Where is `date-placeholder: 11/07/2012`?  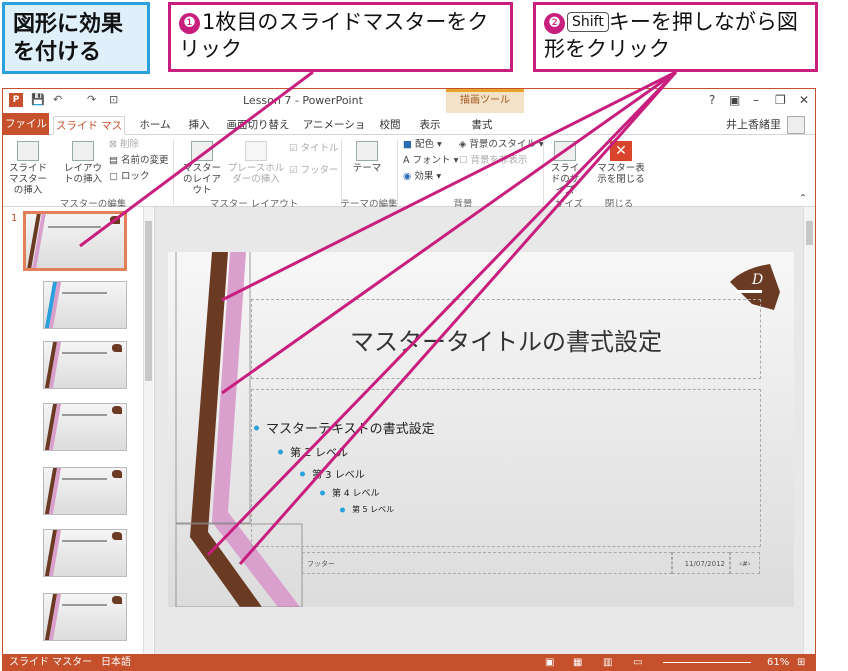
date-placeholder: 11/07/2012 is located at coordinates (701, 563).